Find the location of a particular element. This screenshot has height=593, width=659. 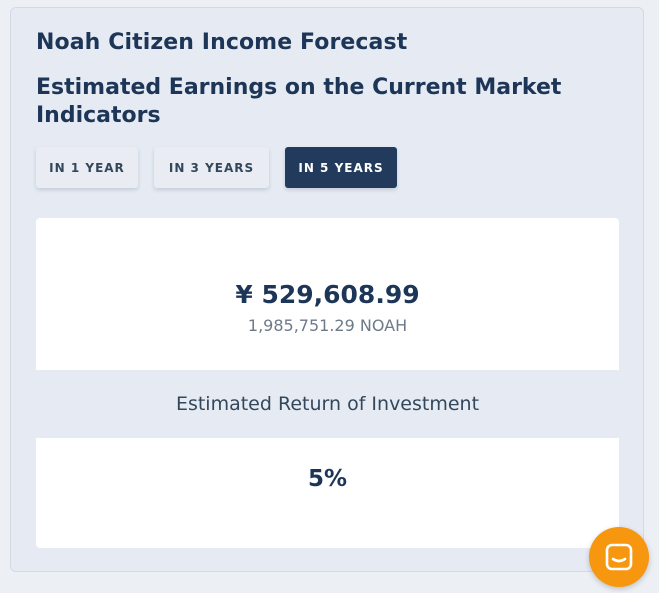

card-title: Noah Citizen Income Forecast is located at coordinates (222, 42).